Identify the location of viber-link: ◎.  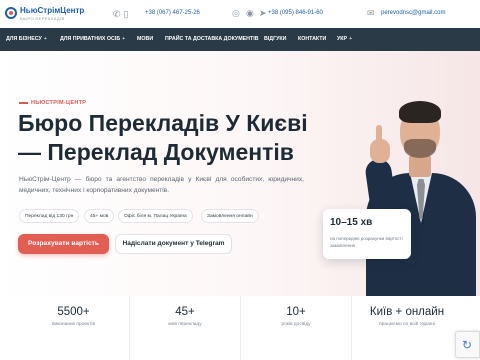
(237, 13).